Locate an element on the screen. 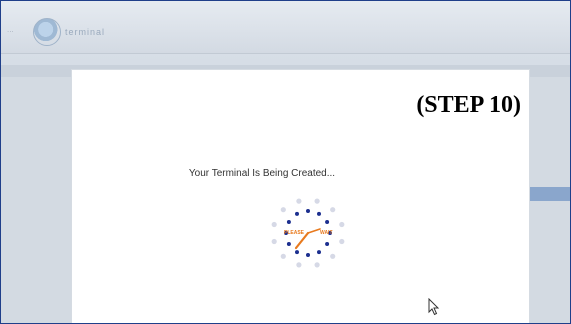  background-right-panel is located at coordinates (548, 200).